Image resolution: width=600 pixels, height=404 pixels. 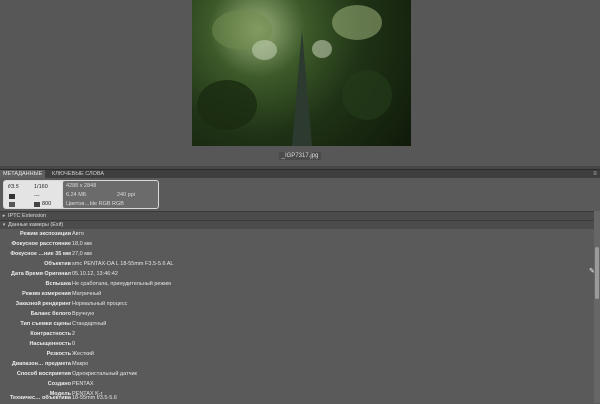 I want to click on filename-text: _IGP7317.jpg, so click(x=300, y=156).